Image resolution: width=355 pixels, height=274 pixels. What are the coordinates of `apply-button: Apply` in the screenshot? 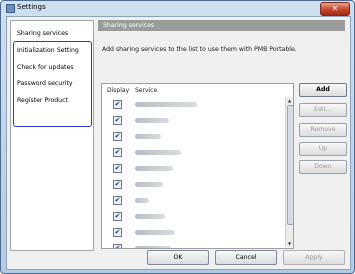 It's located at (314, 257).